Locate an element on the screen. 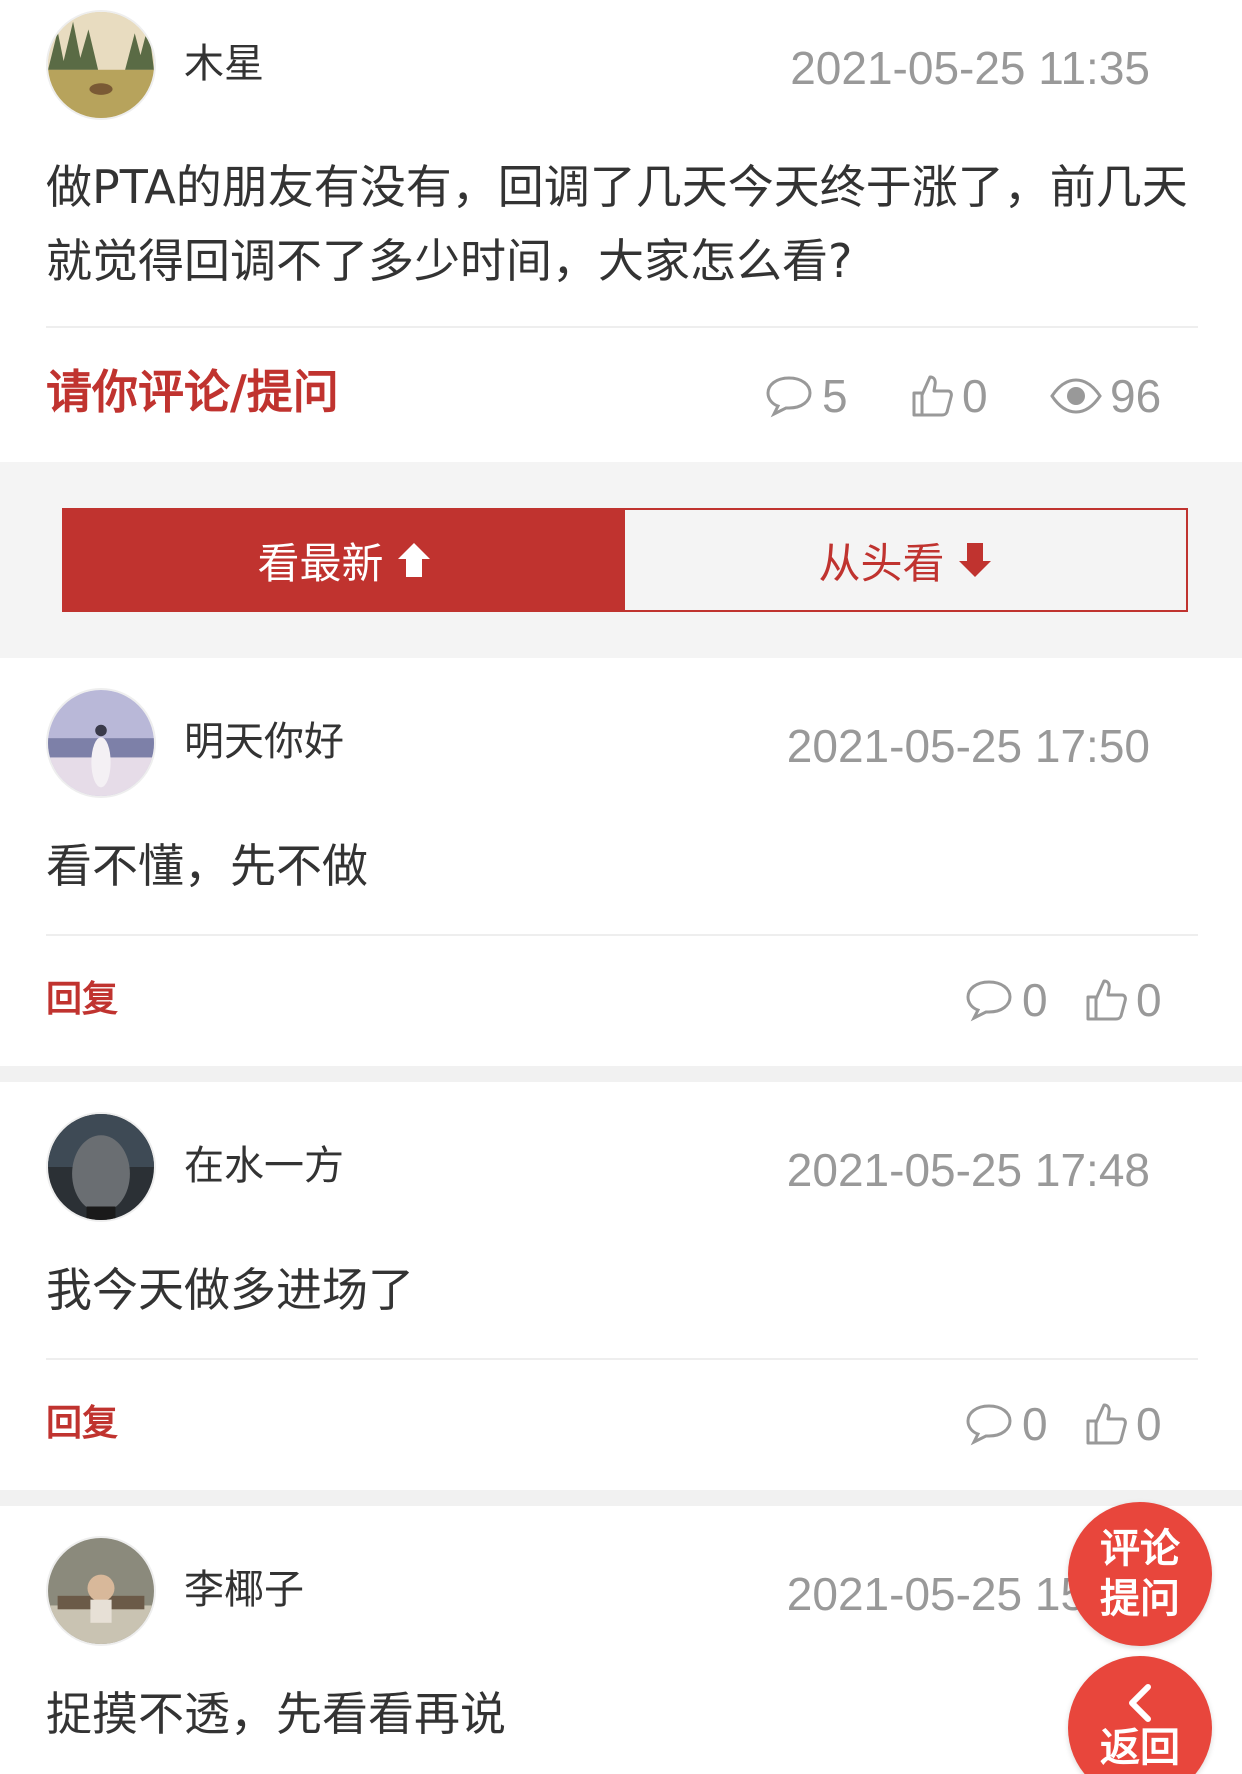  sort-latest-button: 看最新 is located at coordinates (344, 560).